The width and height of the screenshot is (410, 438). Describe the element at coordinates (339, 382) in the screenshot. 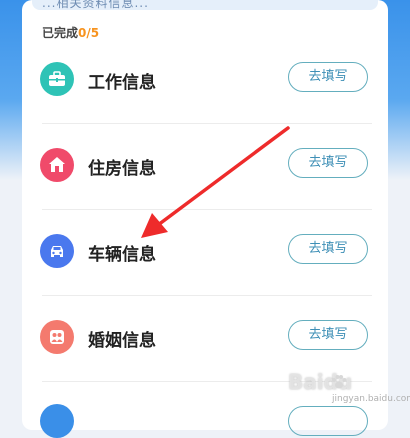

I see `paw-icon` at that location.